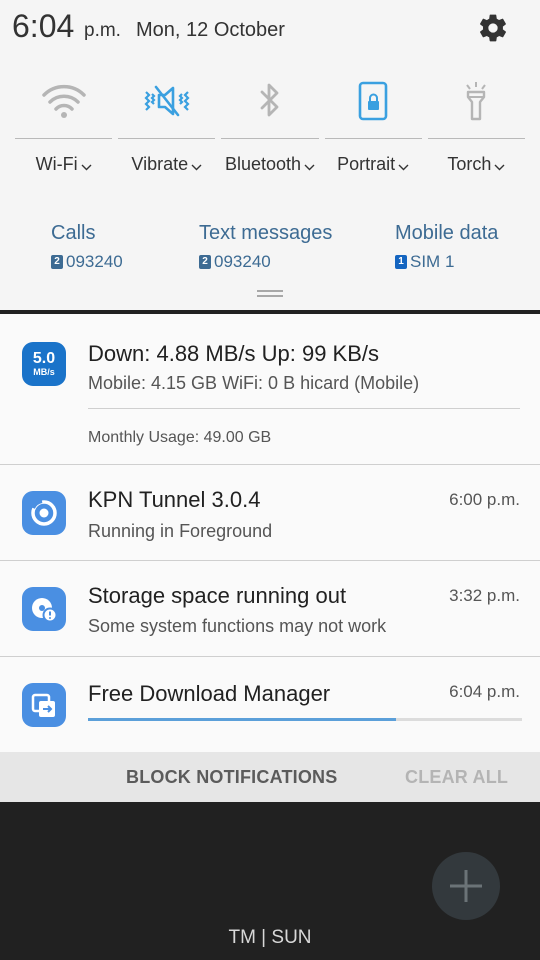 Image resolution: width=540 pixels, height=960 pixels. Describe the element at coordinates (234, 353) in the screenshot. I see `notification-title: Down: 4.88 MB/s Up: 99 KB/s` at that location.